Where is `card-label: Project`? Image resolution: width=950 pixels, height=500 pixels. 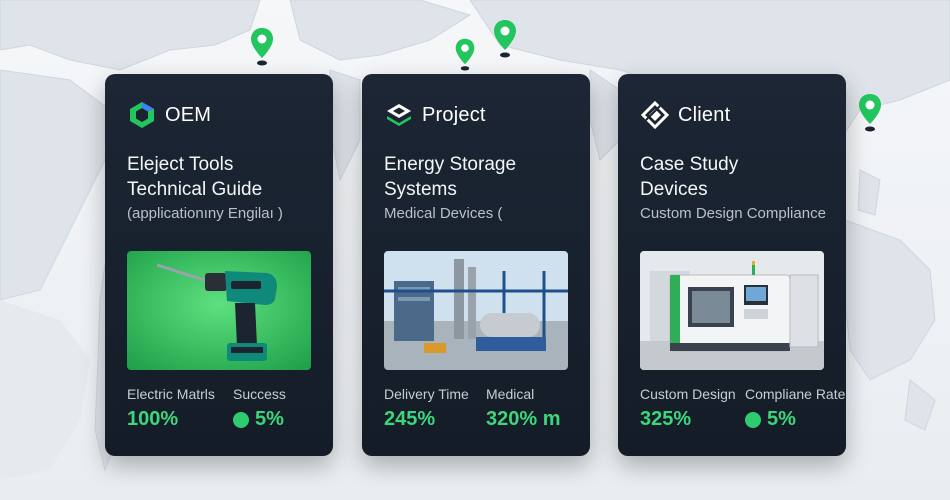
card-label: Project is located at coordinates (454, 114).